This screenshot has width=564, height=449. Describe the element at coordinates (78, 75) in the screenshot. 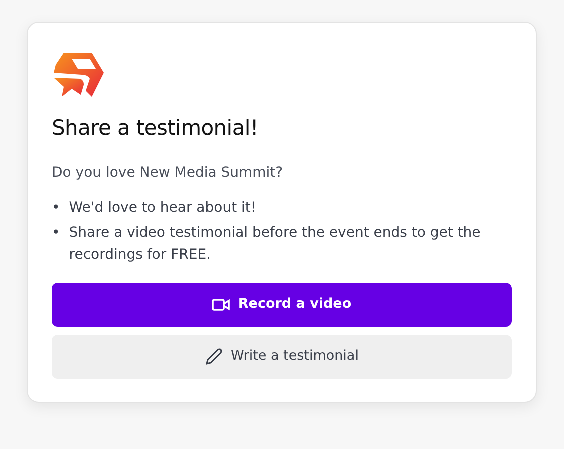

I see `logo-icon` at that location.